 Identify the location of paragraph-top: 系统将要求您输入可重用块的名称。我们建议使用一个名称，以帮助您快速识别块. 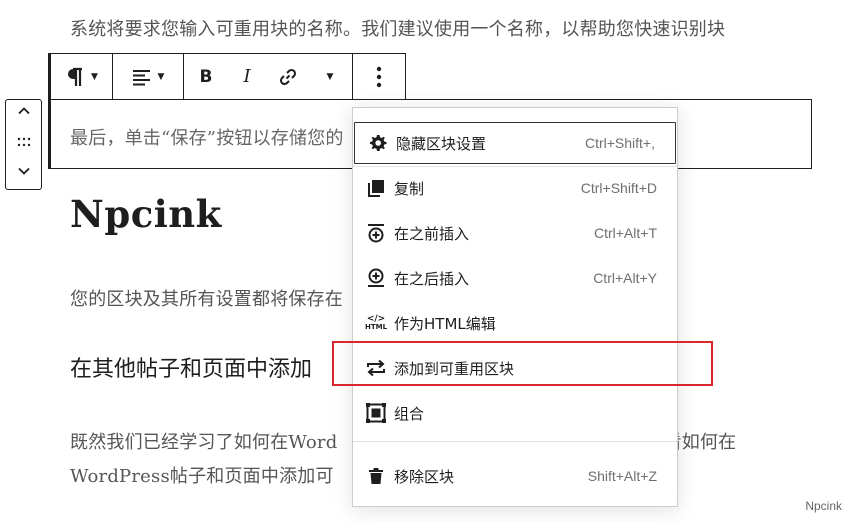
(398, 29).